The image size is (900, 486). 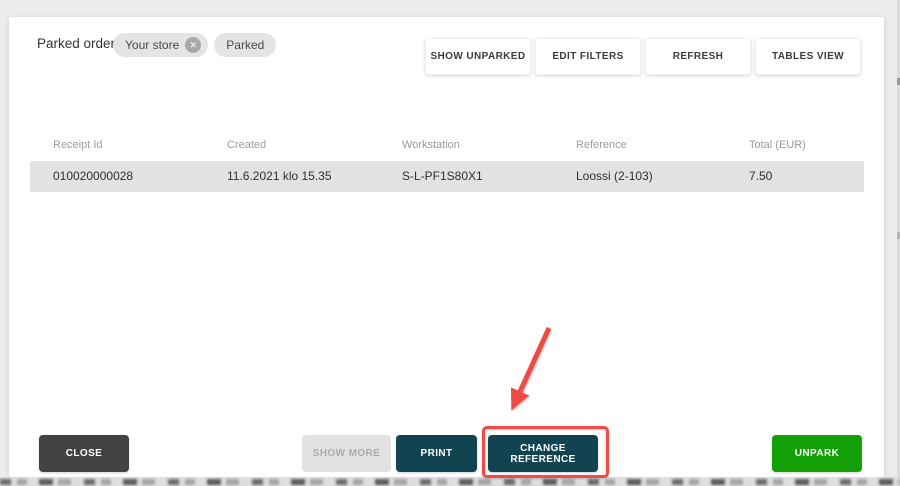 I want to click on chip-your-store: Your store ✕, so click(x=161, y=45).